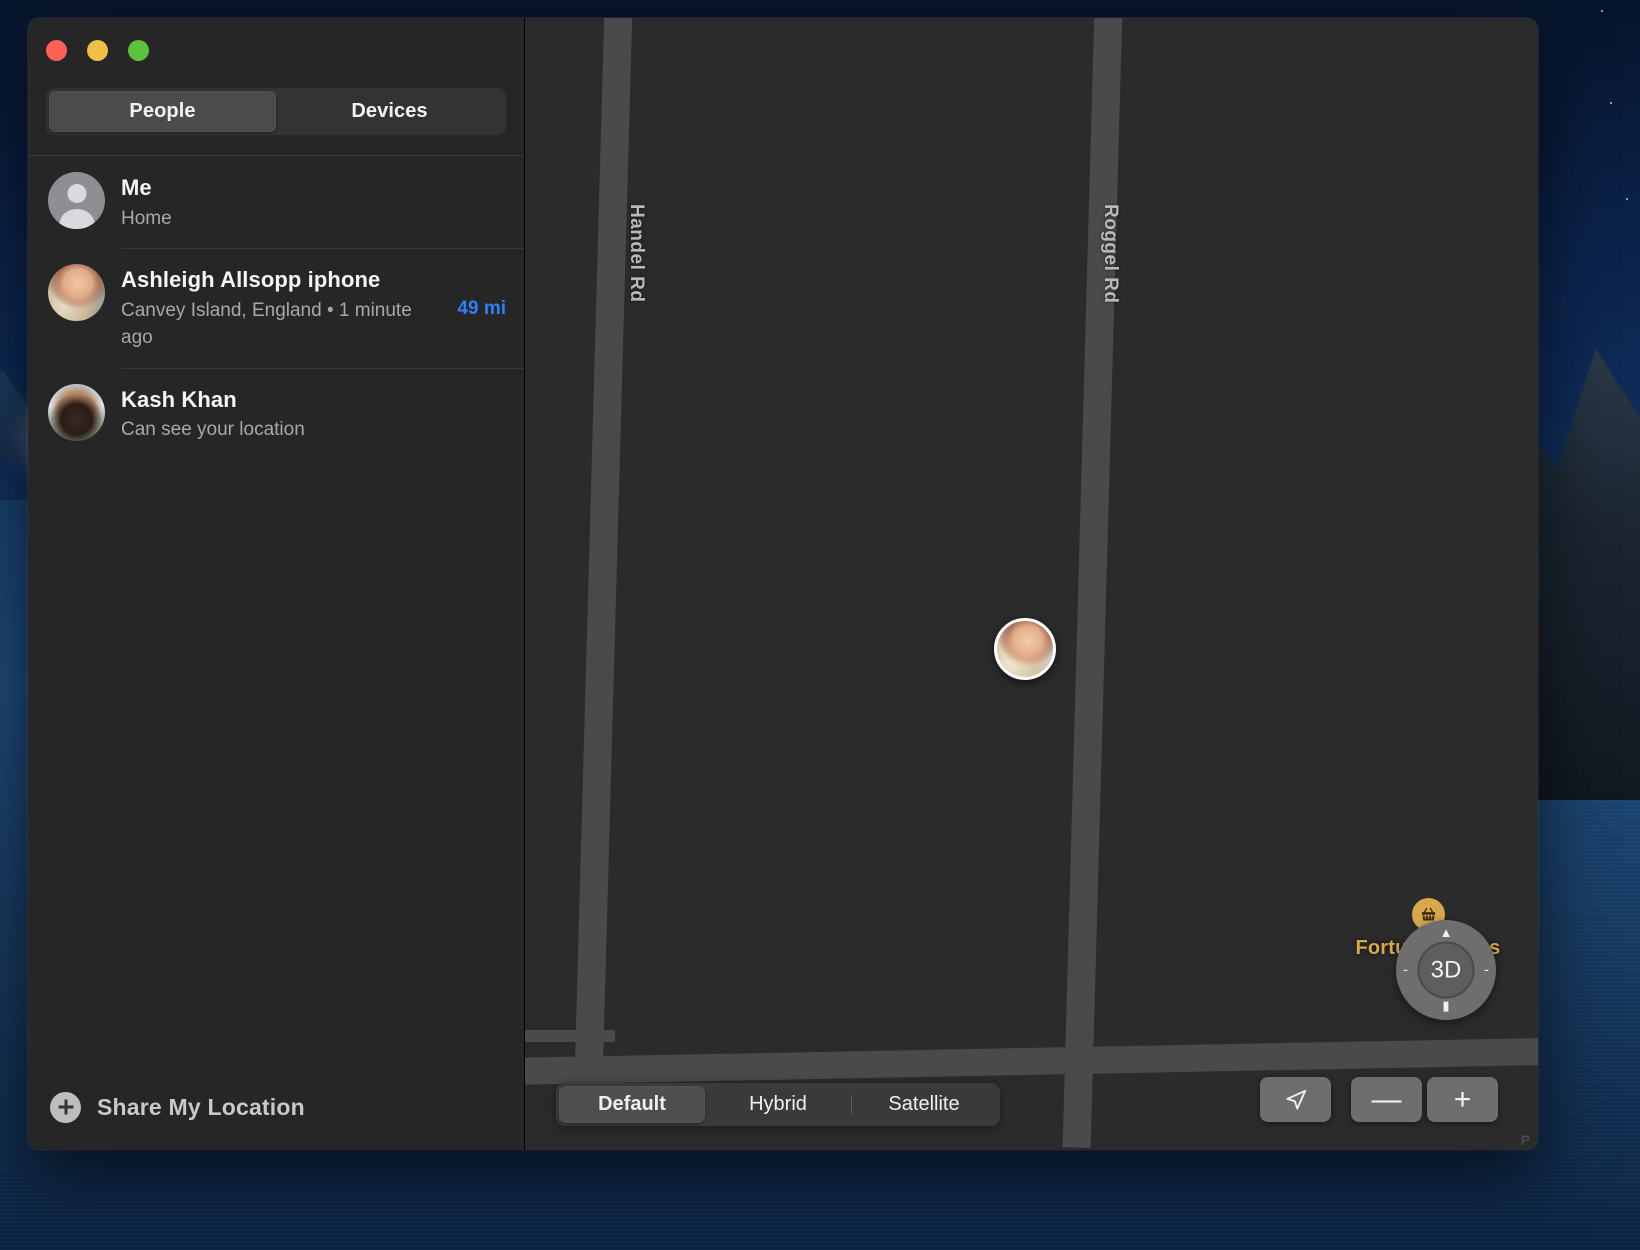 Image resolution: width=1640 pixels, height=1250 pixels. Describe the element at coordinates (56, 50) in the screenshot. I see `close-button` at that location.